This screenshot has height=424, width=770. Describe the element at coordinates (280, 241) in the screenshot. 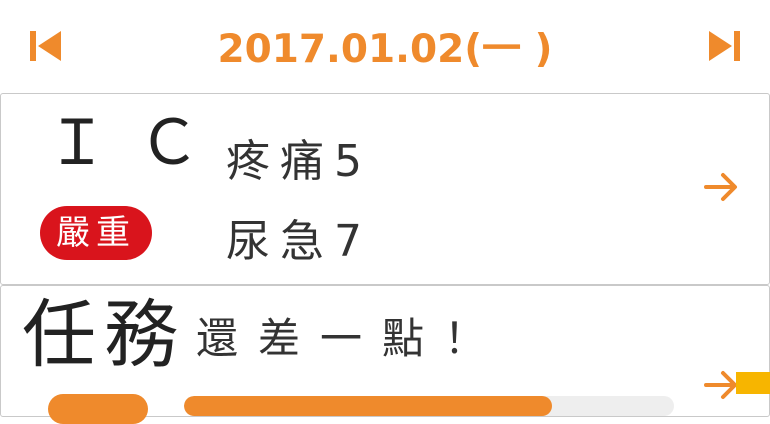

I see `symptom-label: 尿急` at that location.